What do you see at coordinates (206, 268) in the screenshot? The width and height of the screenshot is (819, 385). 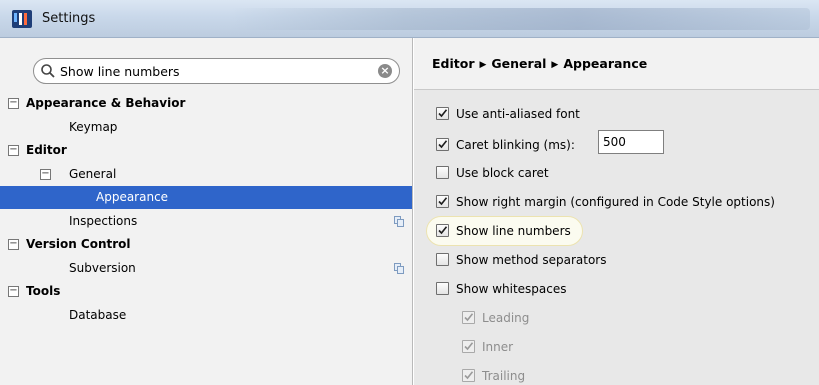 I see `tree-item-subversion: Subversion` at bounding box center [206, 268].